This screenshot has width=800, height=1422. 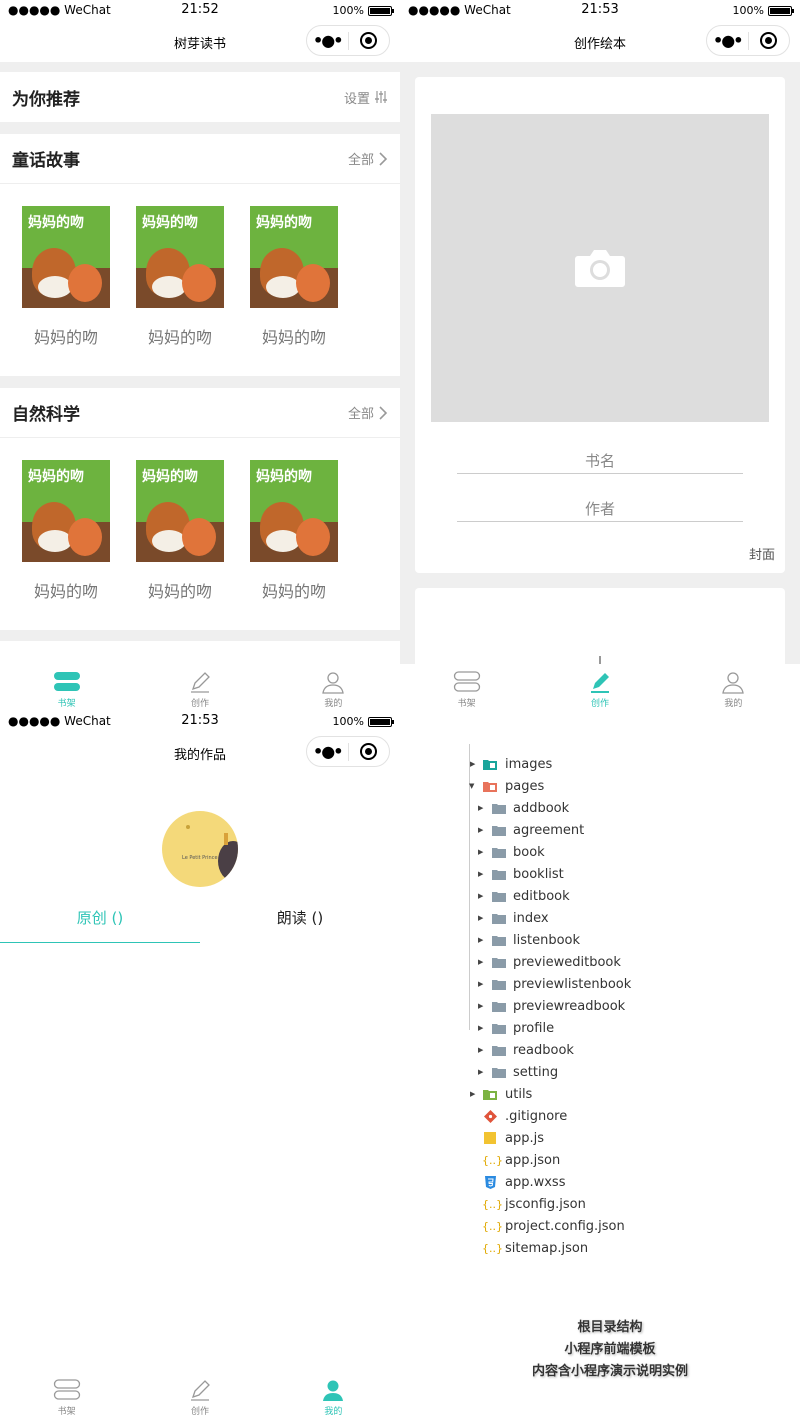 What do you see at coordinates (381, 97) in the screenshot?
I see `sliders-icon` at bounding box center [381, 97].